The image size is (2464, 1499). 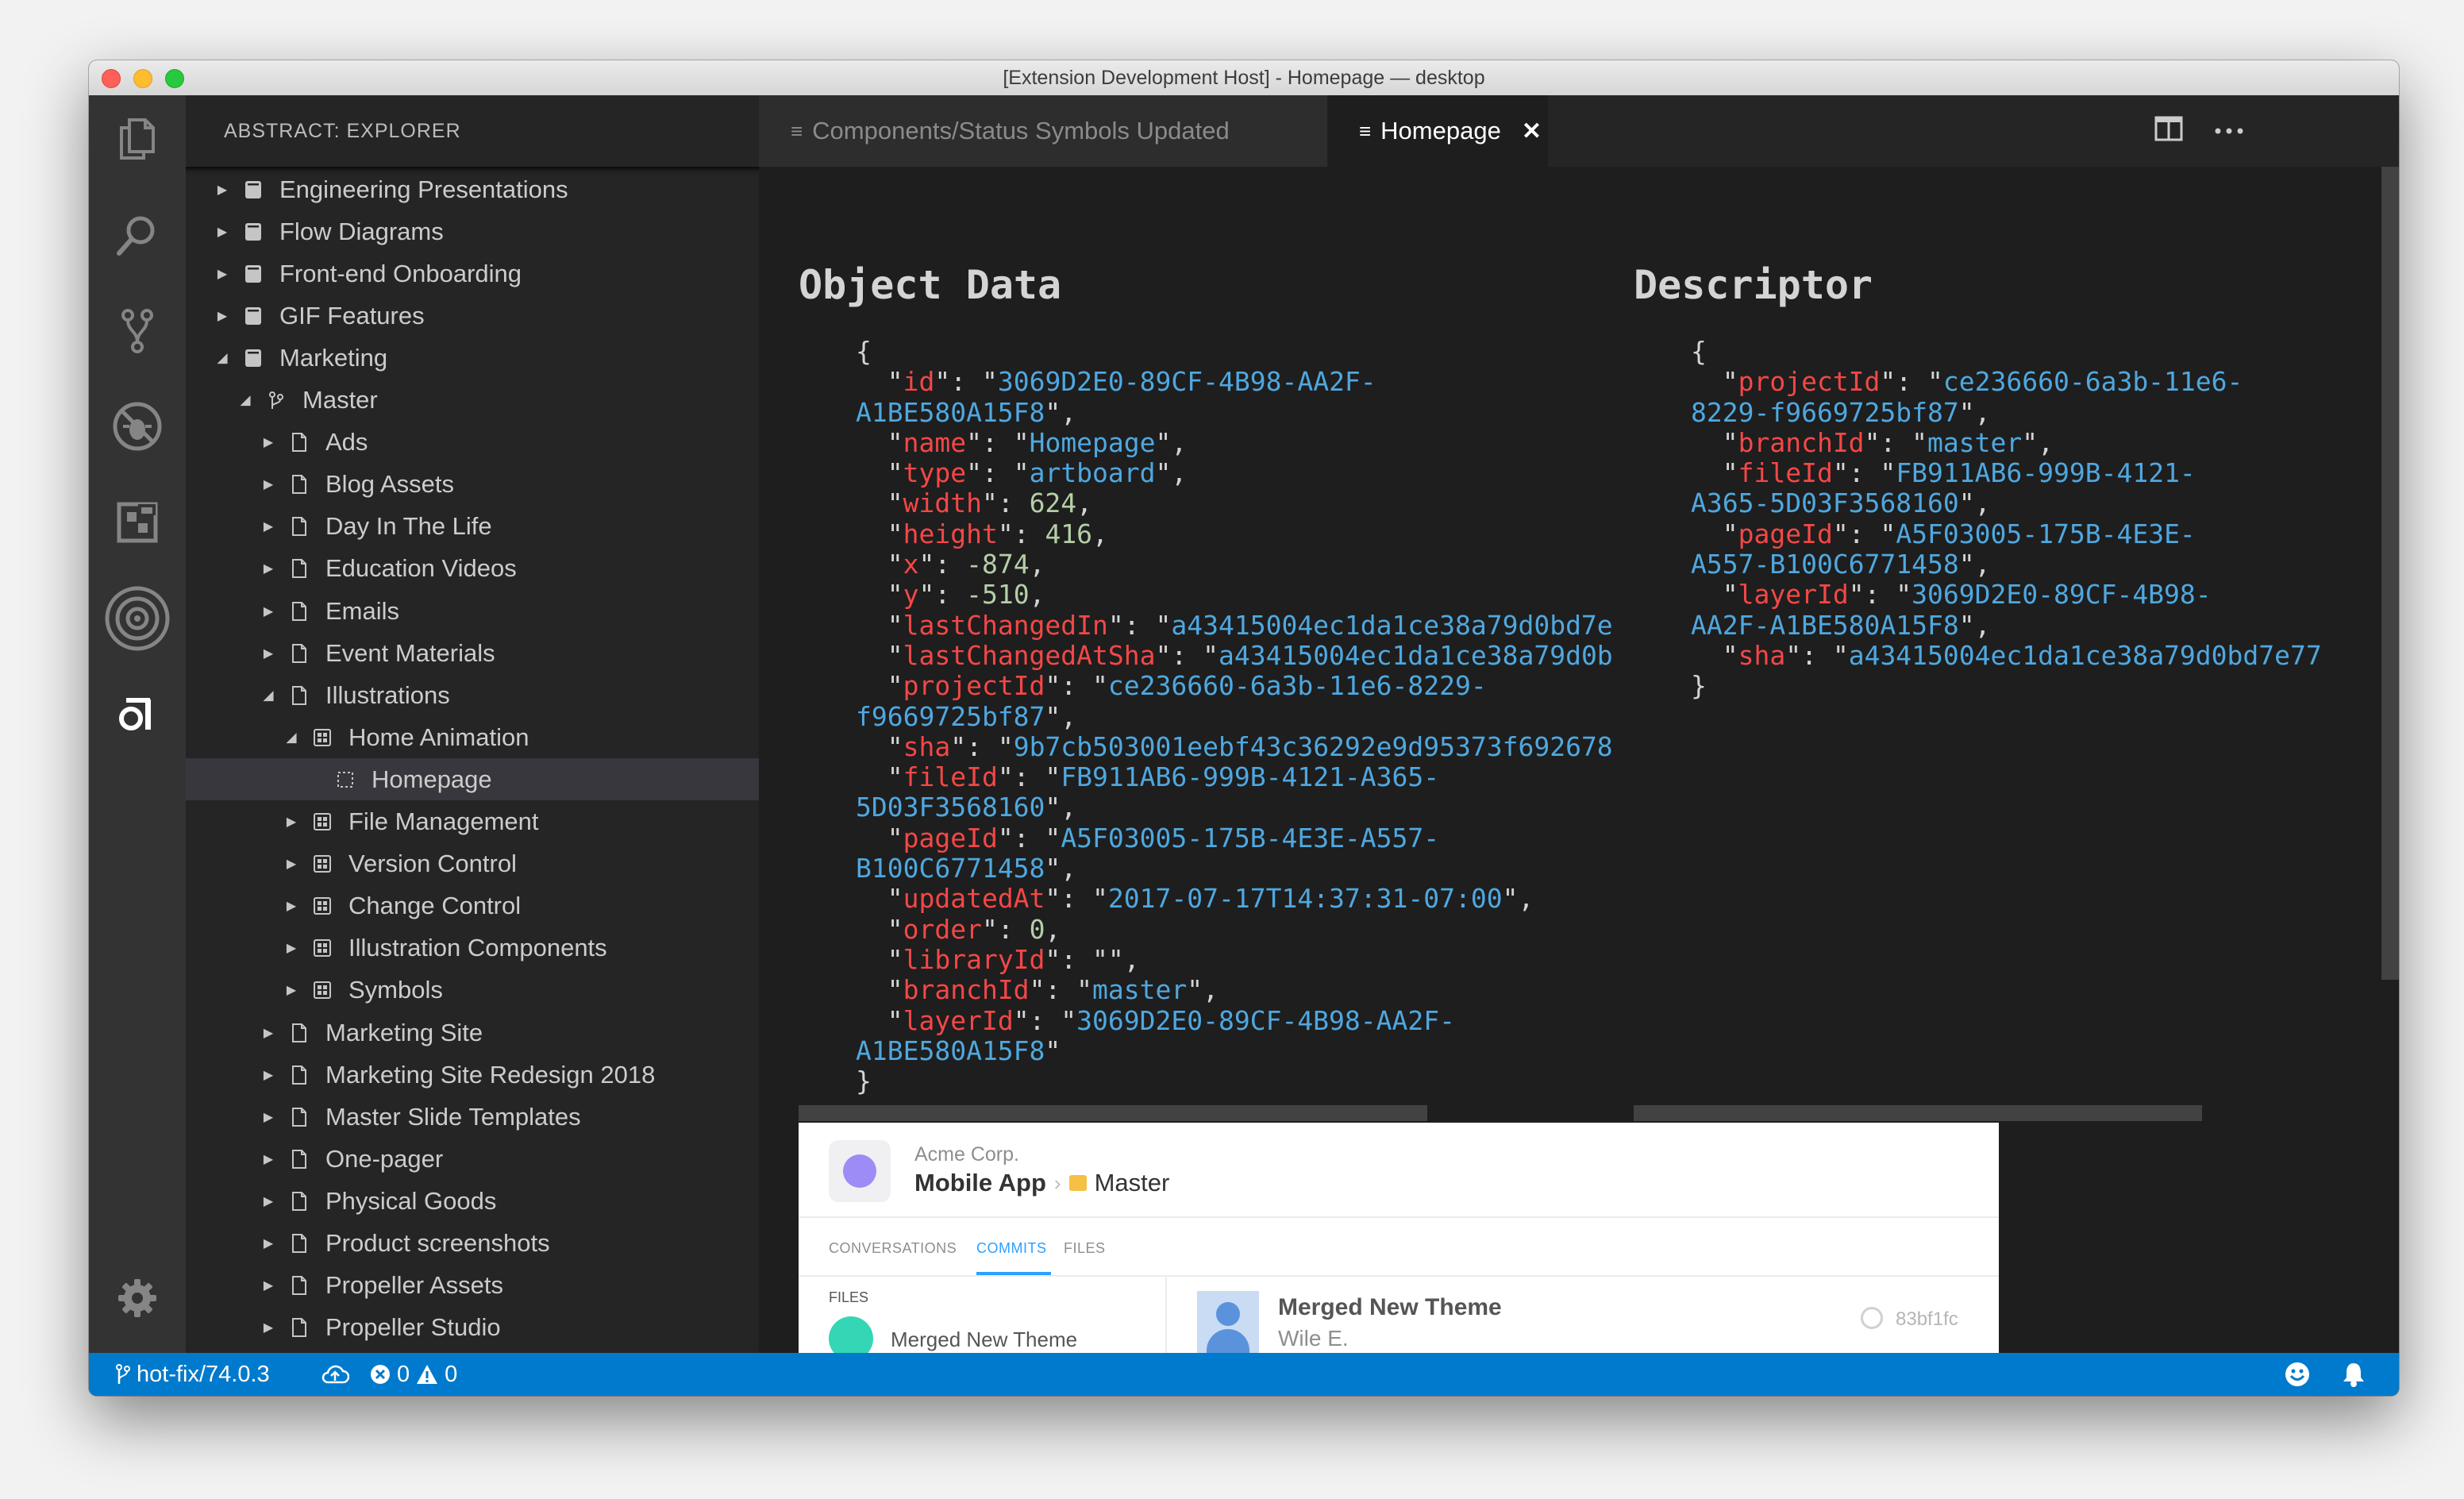 I want to click on tree-item: ▶ Propeller Studio, so click(x=472, y=1328).